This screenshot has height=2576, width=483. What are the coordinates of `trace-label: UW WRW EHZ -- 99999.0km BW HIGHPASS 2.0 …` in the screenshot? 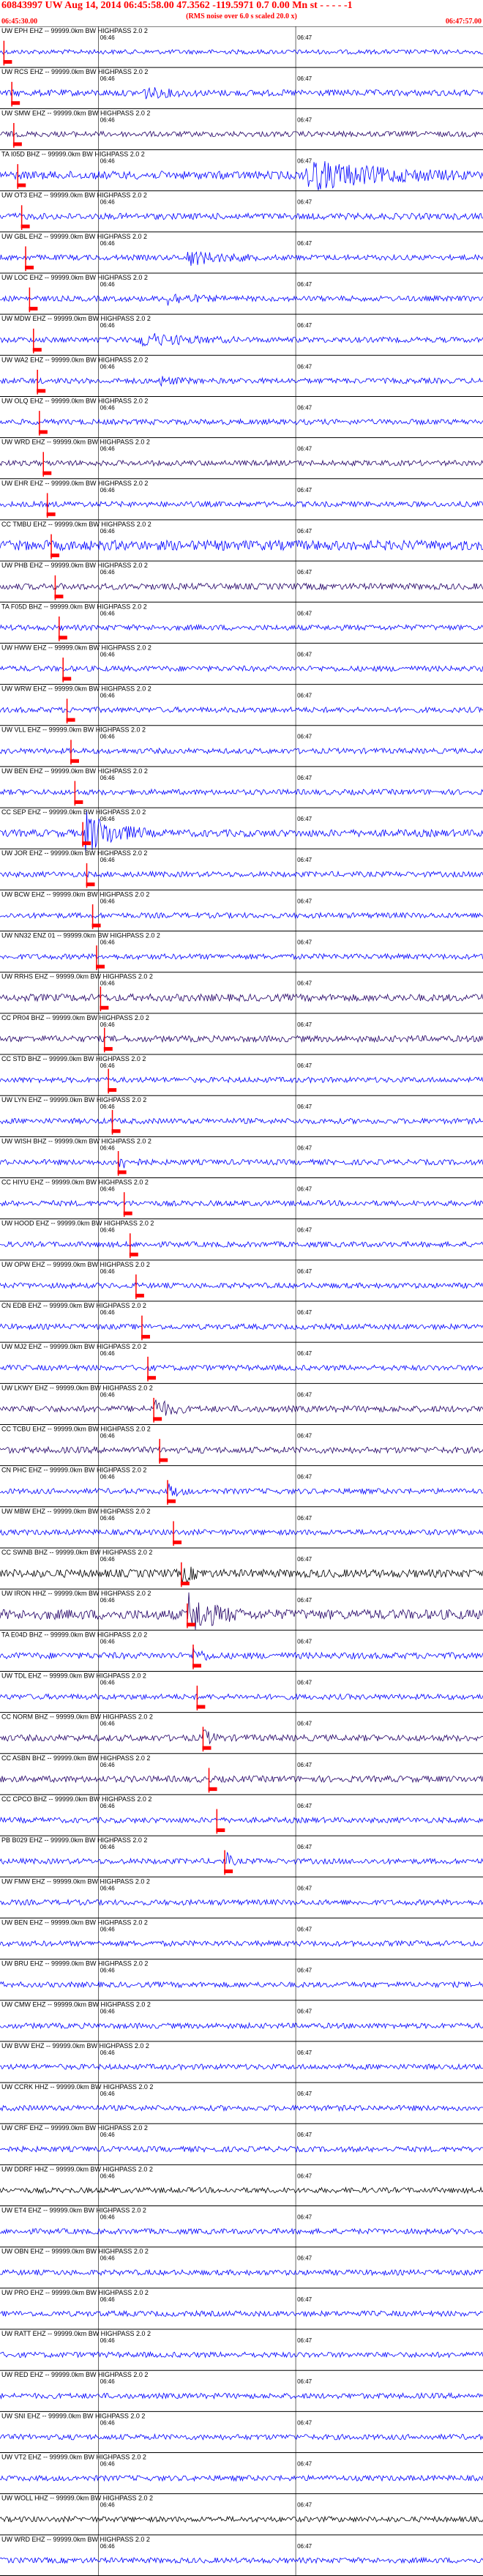 It's located at (76, 689).